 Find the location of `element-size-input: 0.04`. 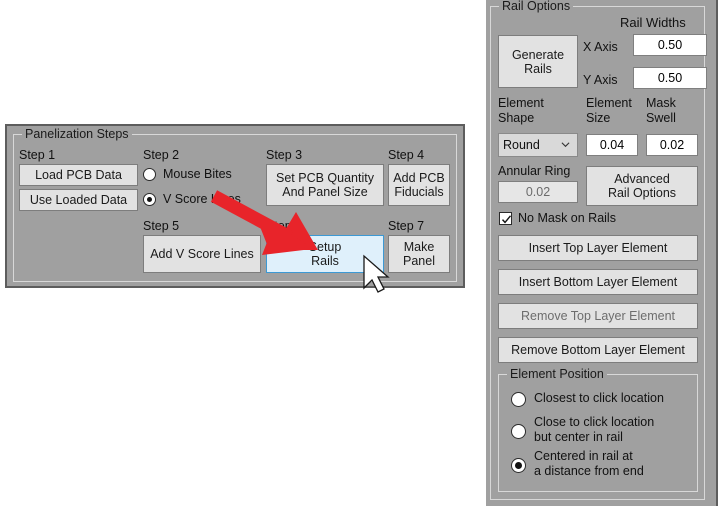

element-size-input: 0.04 is located at coordinates (612, 145).